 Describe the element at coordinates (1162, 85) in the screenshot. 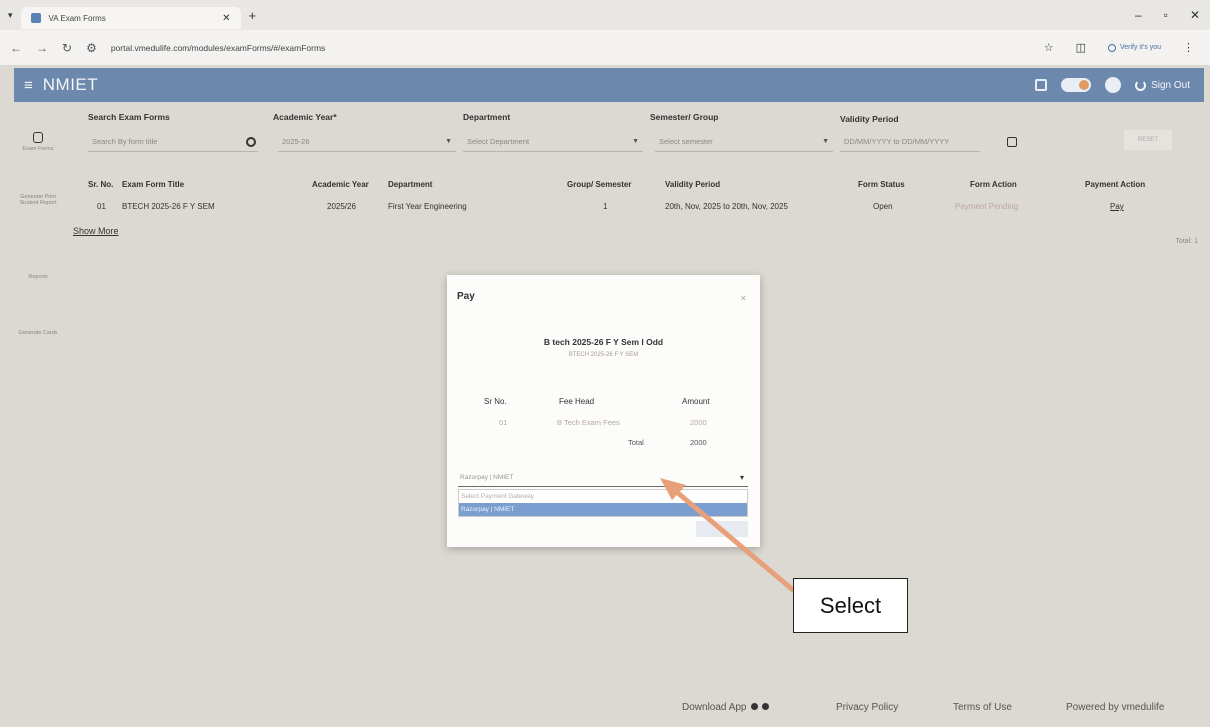

I see `sign-out-button: Sign Out` at that location.